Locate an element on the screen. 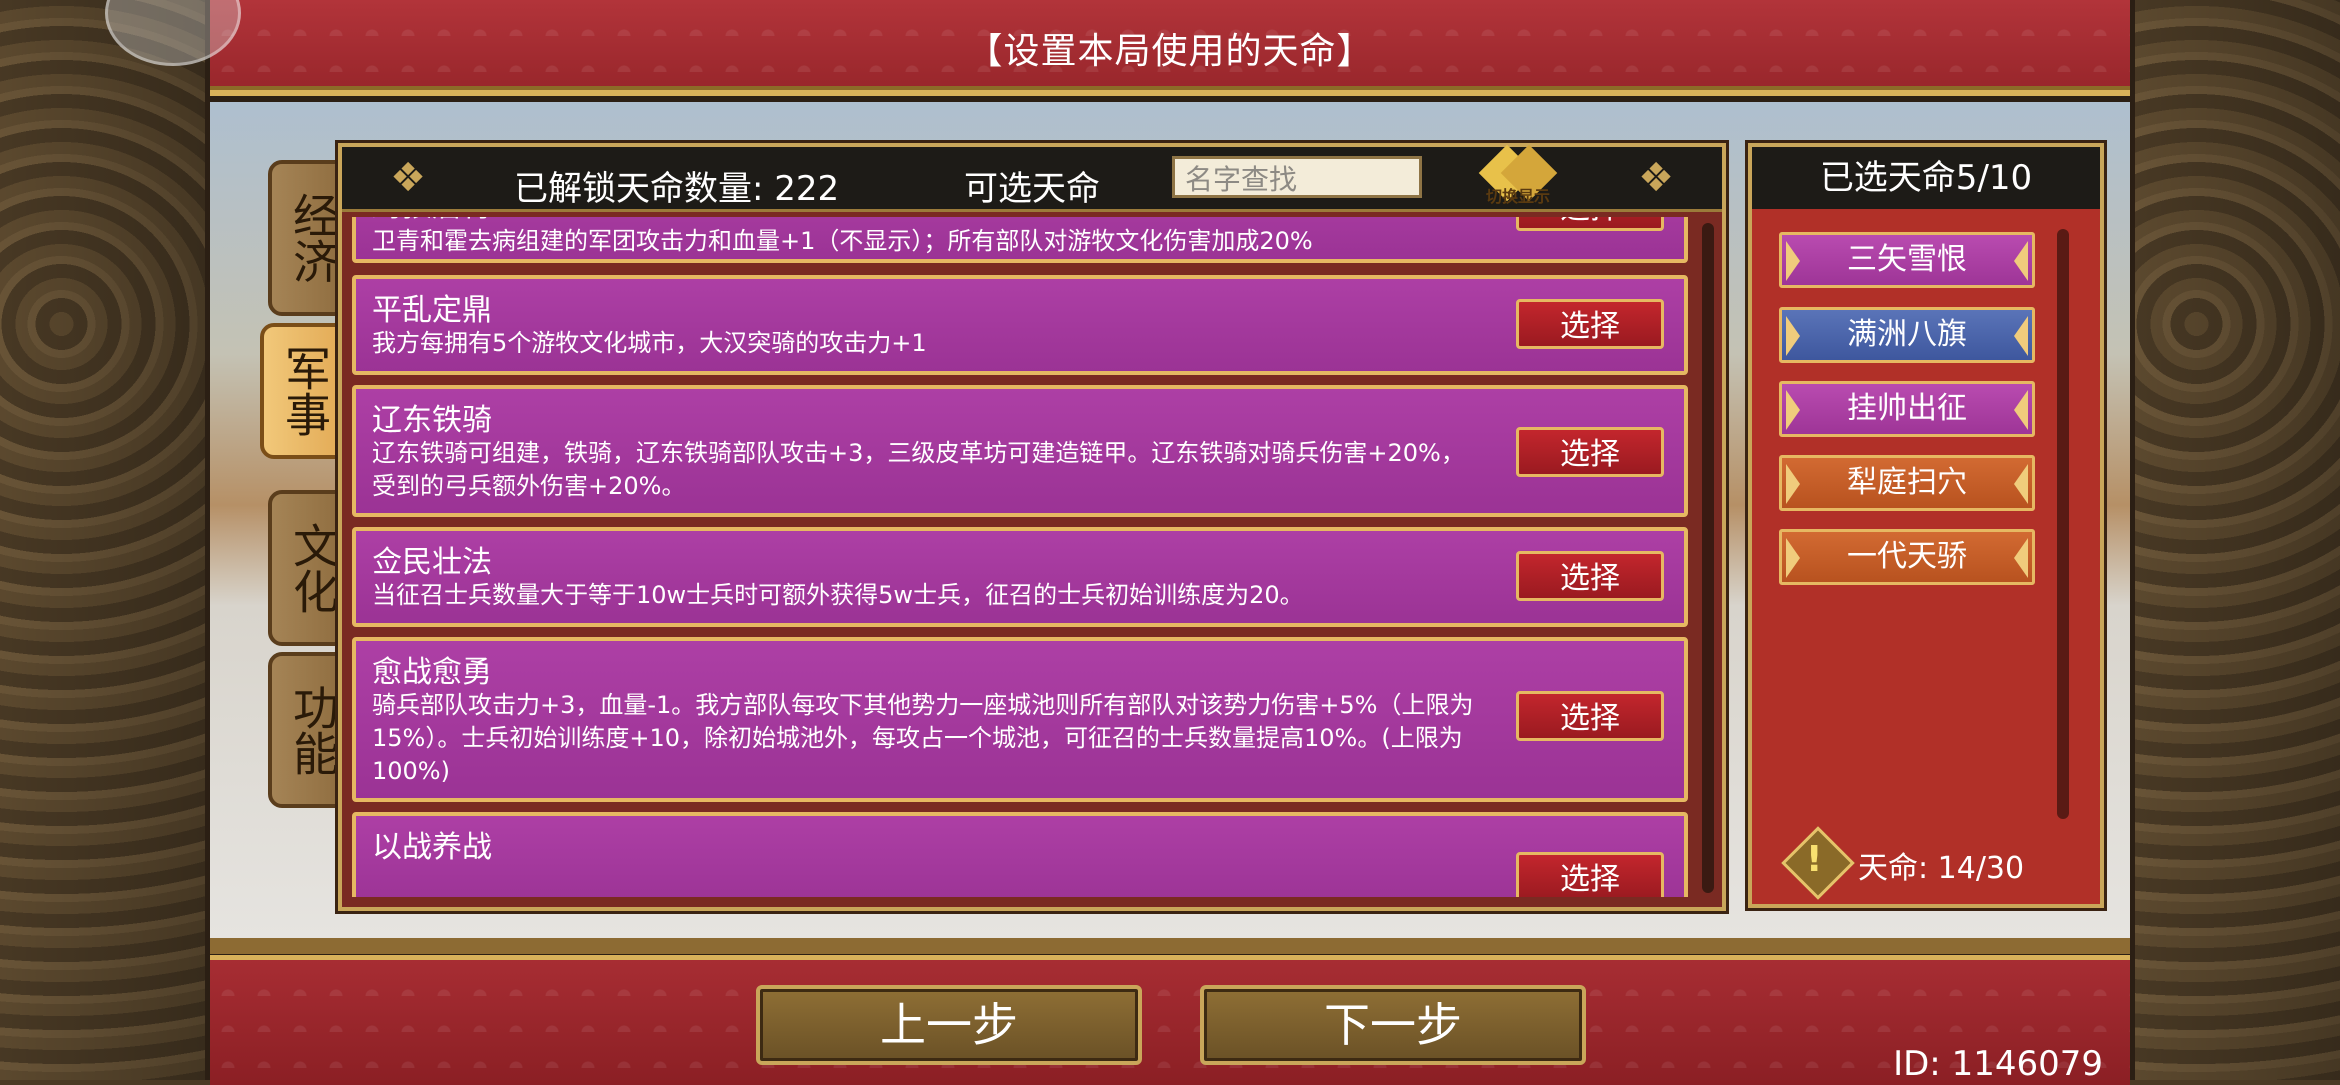  toggle-label: 切换显示 is located at coordinates (1517, 196).